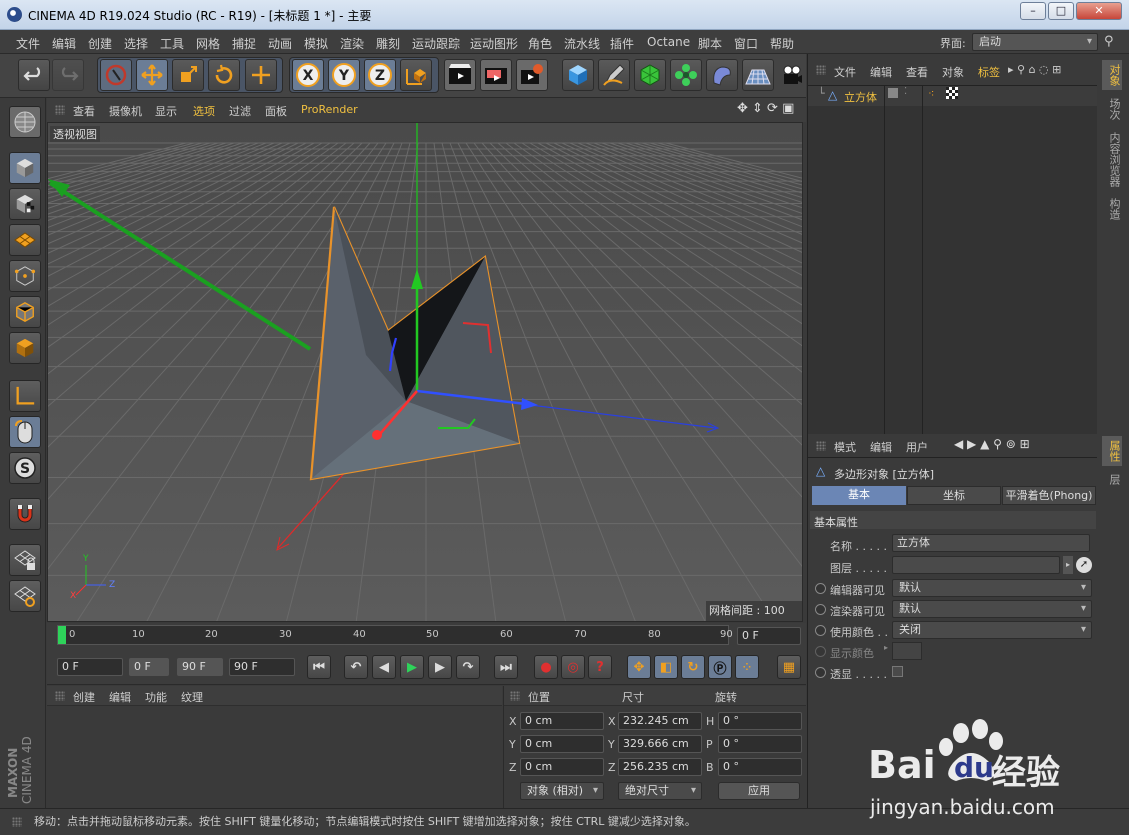 The image size is (1129, 835). What do you see at coordinates (352, 43) in the screenshot?
I see `menu-render: 渲染` at bounding box center [352, 43].